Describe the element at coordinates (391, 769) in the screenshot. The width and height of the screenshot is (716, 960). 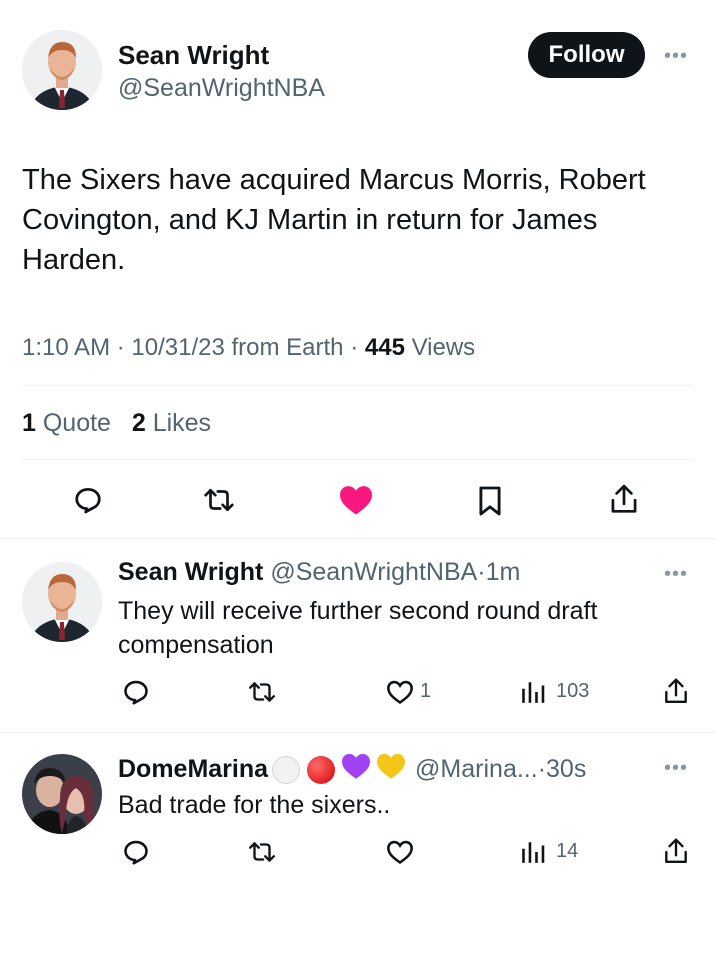
I see `yellow-heart-icon` at that location.